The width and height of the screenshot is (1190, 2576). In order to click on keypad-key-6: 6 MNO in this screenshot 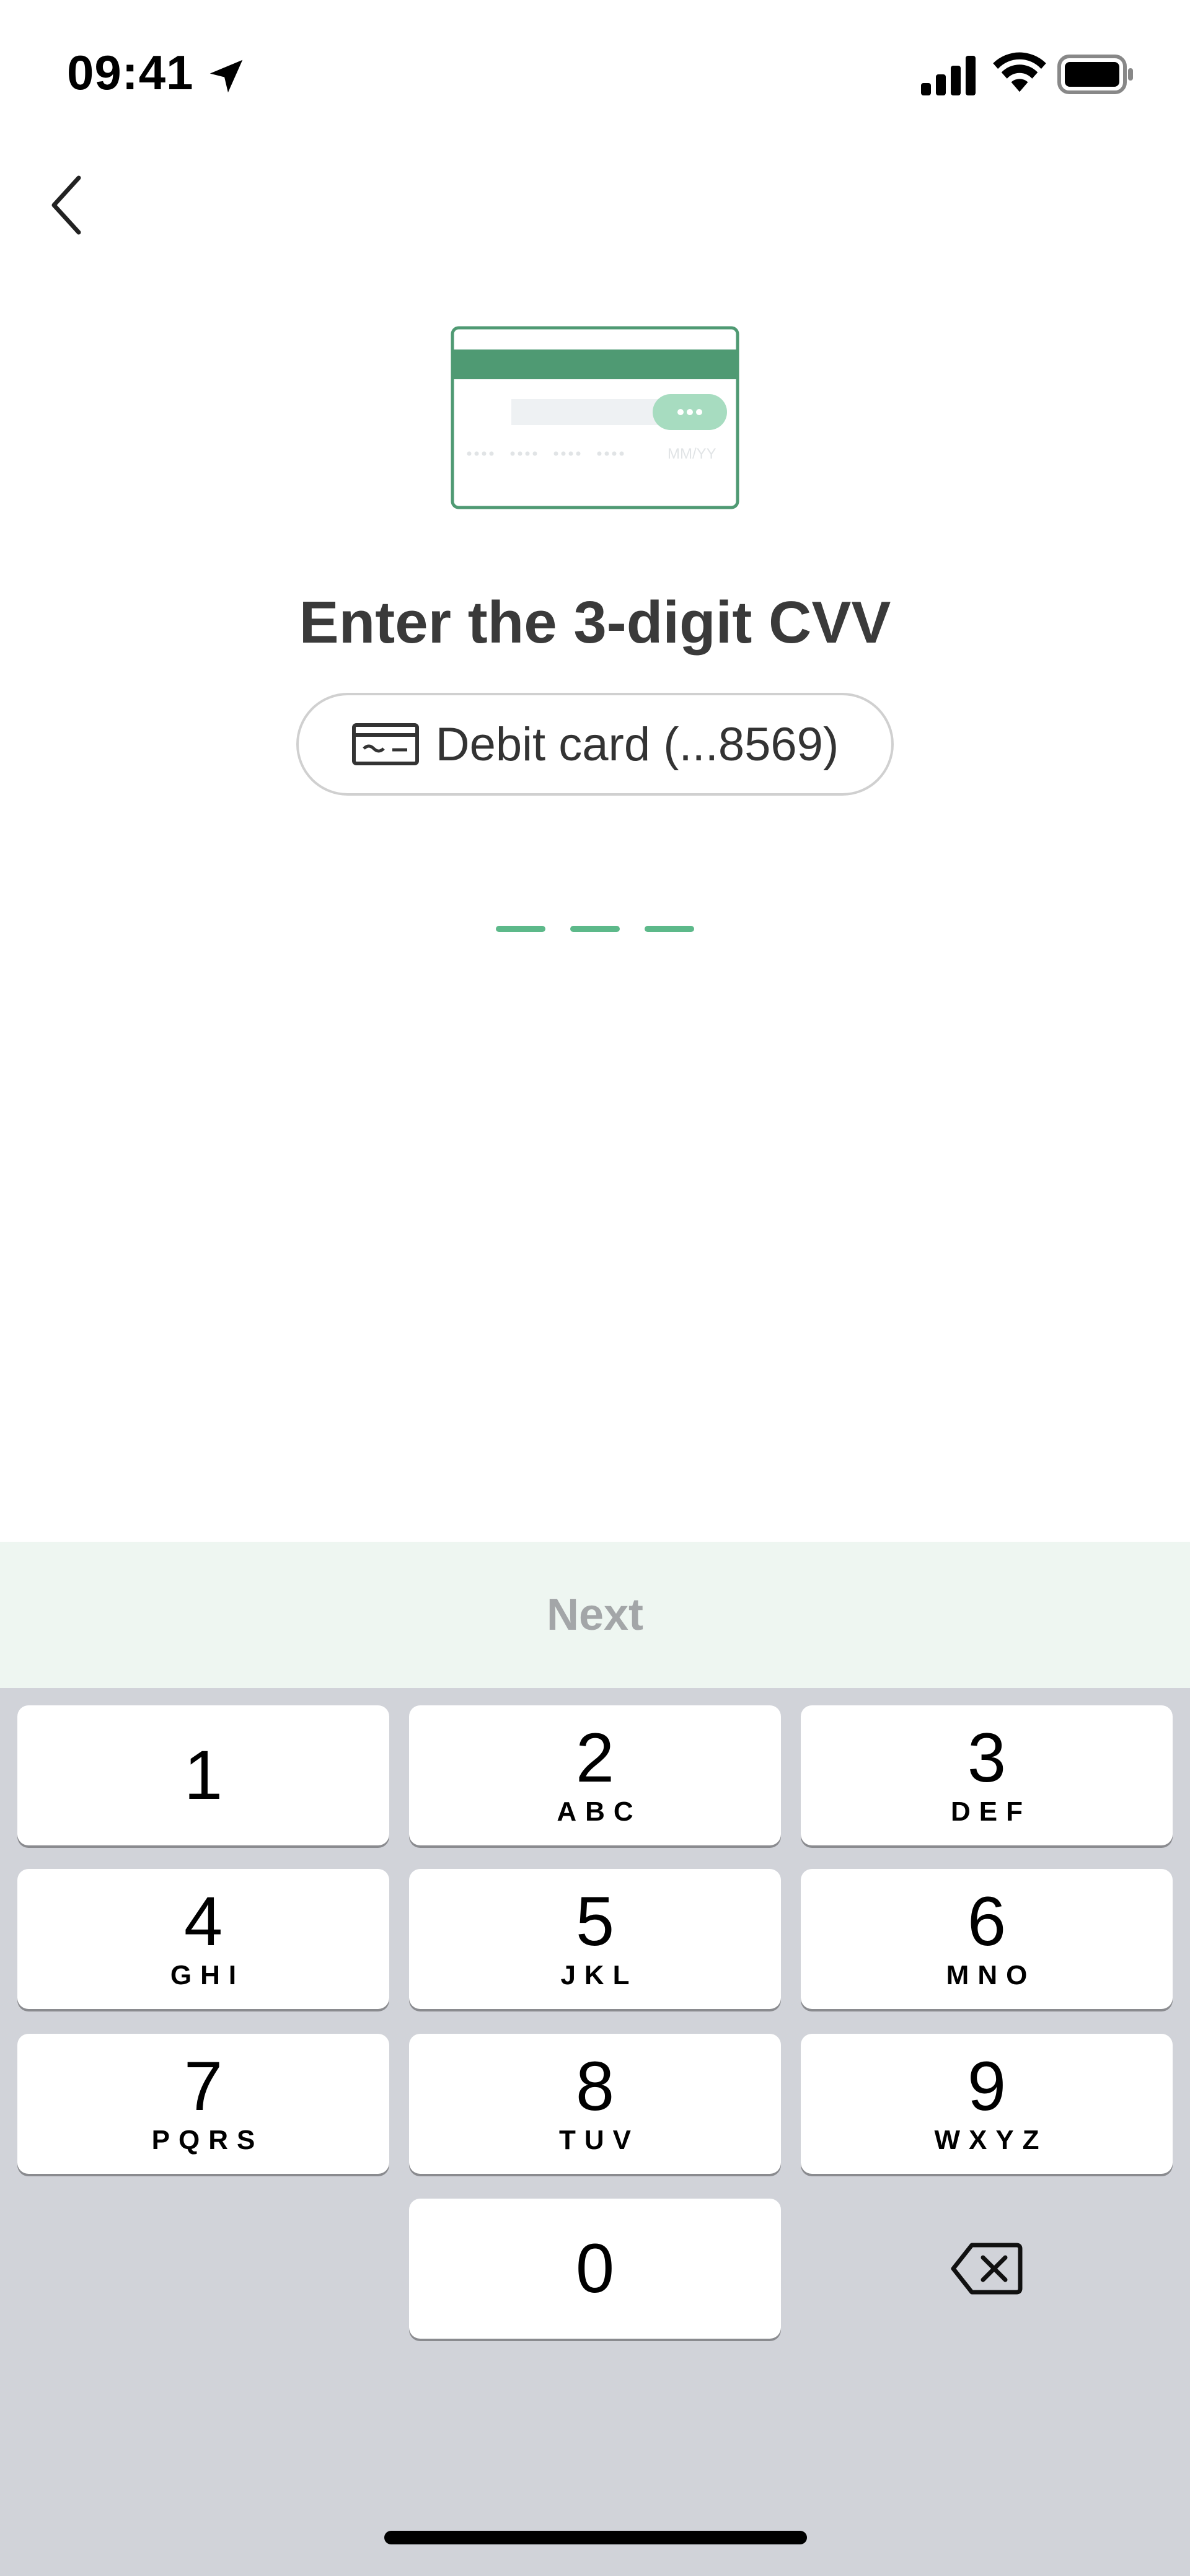, I will do `click(987, 1939)`.